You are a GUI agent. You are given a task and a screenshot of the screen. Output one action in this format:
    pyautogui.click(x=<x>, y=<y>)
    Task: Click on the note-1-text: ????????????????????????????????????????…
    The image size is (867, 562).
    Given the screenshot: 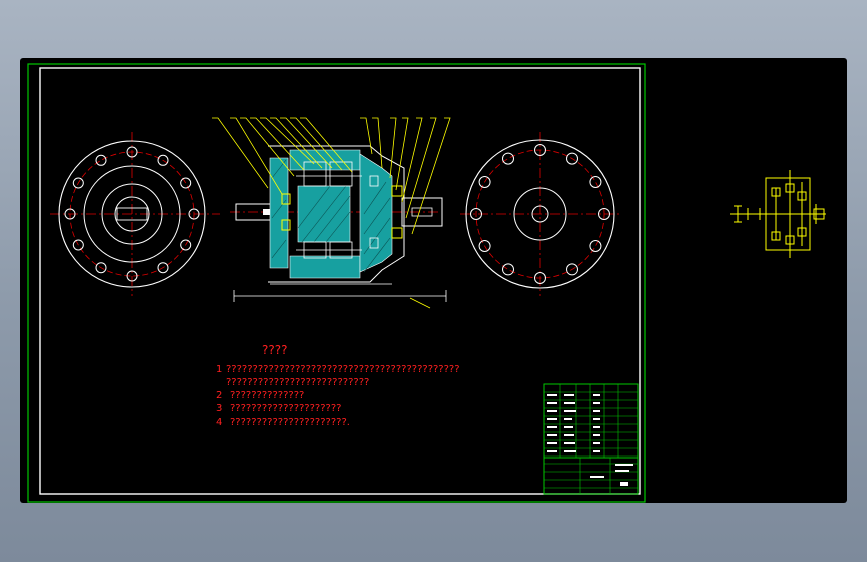 What is the action you would take?
    pyautogui.click(x=343, y=369)
    